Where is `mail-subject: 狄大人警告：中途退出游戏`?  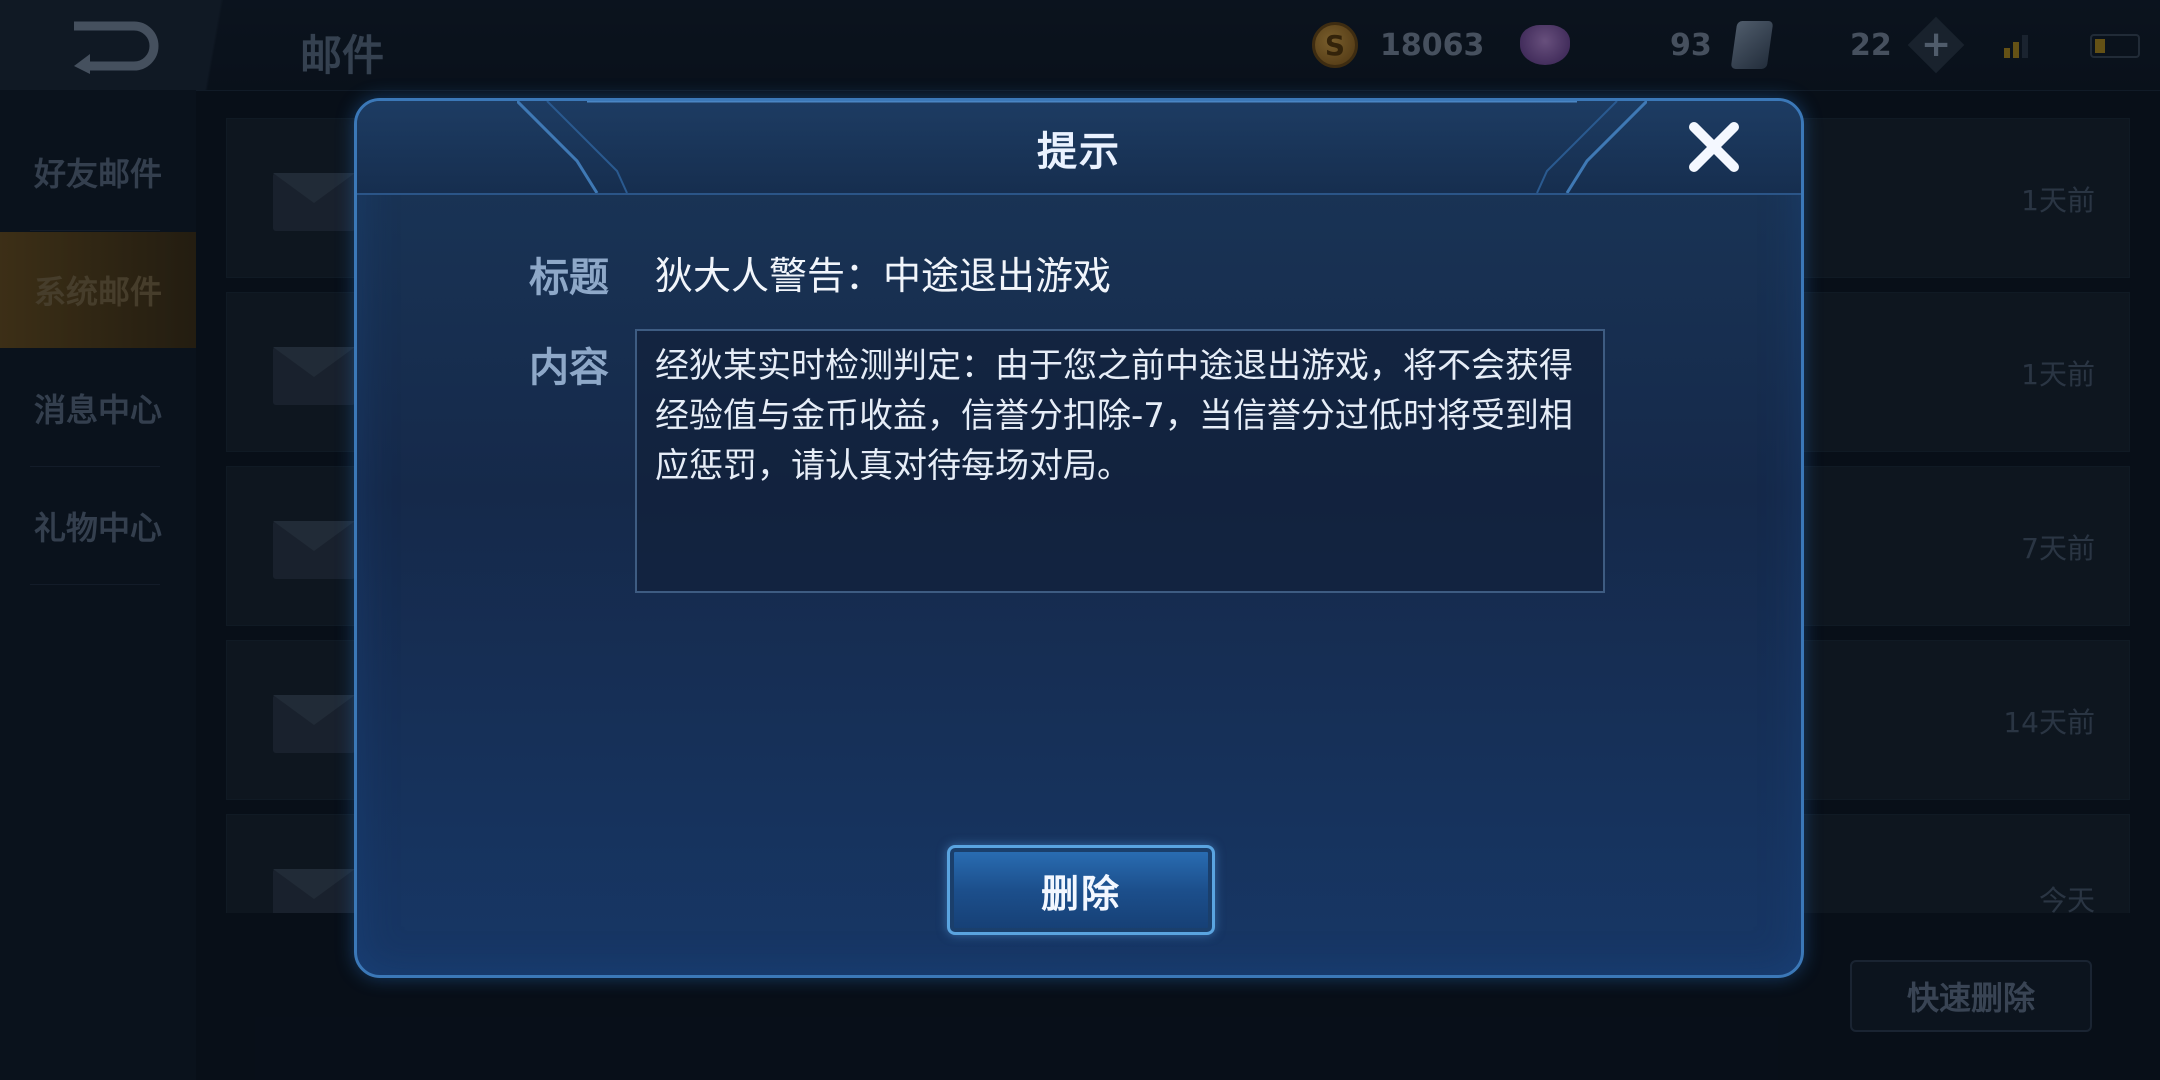 mail-subject: 狄大人警告：中途退出游戏 is located at coordinates (883, 276).